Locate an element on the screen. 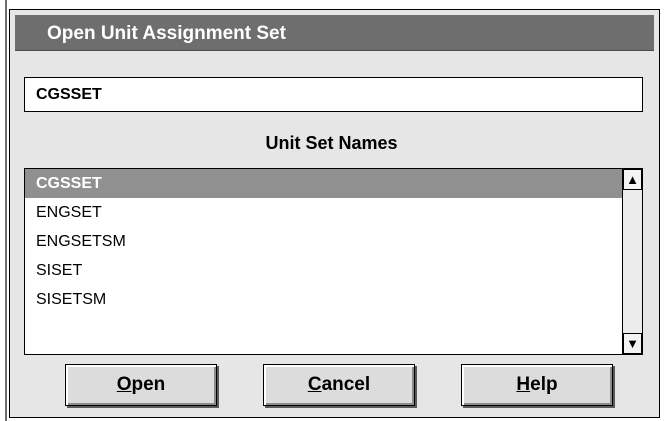  list-scrollbar: ▲ ▼ is located at coordinates (632, 261).